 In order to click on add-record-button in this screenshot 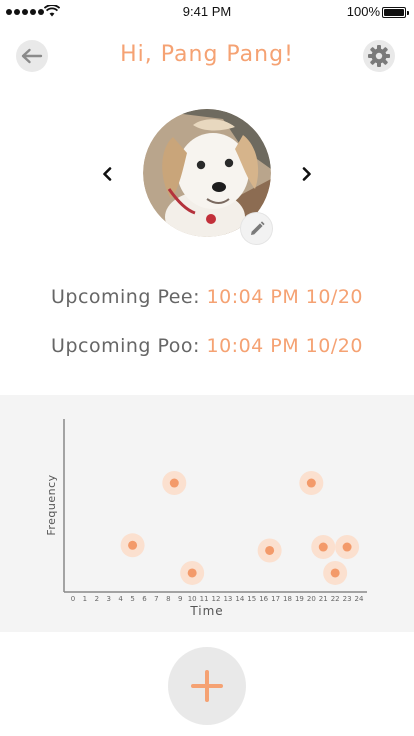, I will do `click(207, 686)`.